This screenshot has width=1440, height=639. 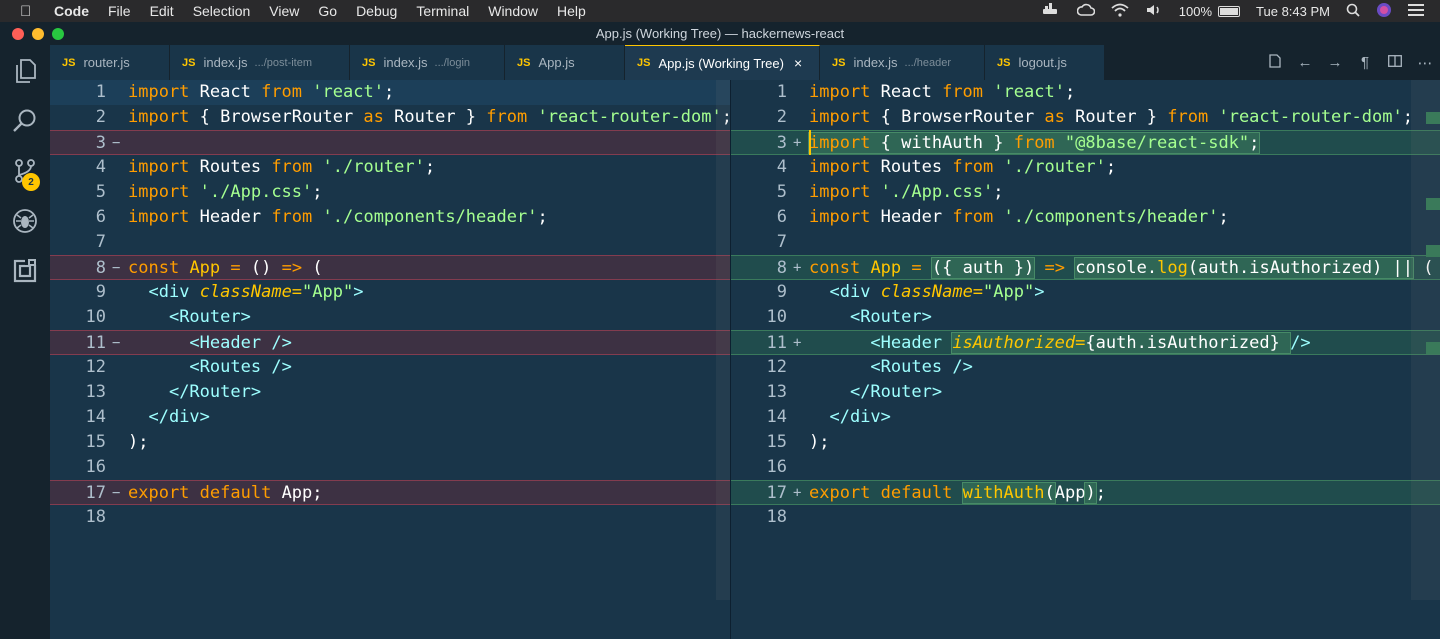 What do you see at coordinates (95, 493) in the screenshot?
I see `line-number: 17` at bounding box center [95, 493].